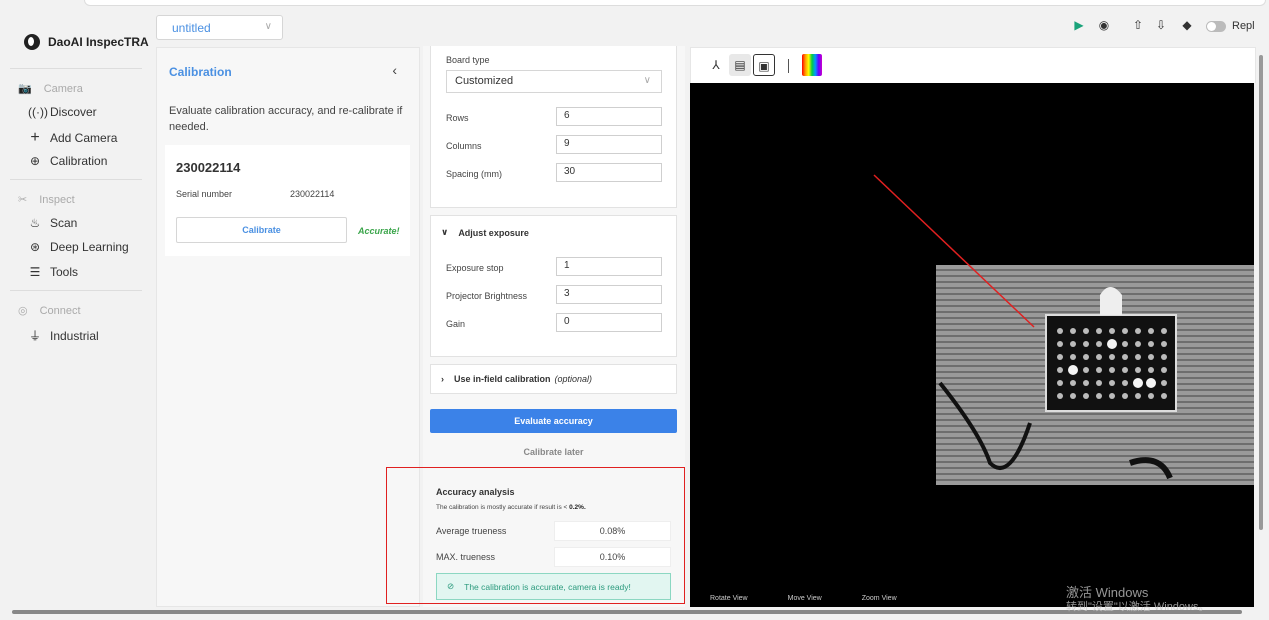 The height and width of the screenshot is (620, 1269). I want to click on app-brand: DaoAI InspecTRA, so click(86, 42).